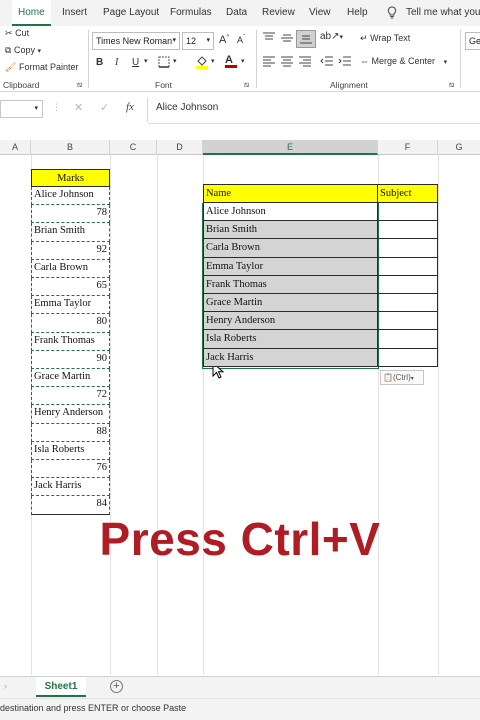 The image size is (480, 720). I want to click on pasted-name-cell: Jack Harris, so click(290, 357).